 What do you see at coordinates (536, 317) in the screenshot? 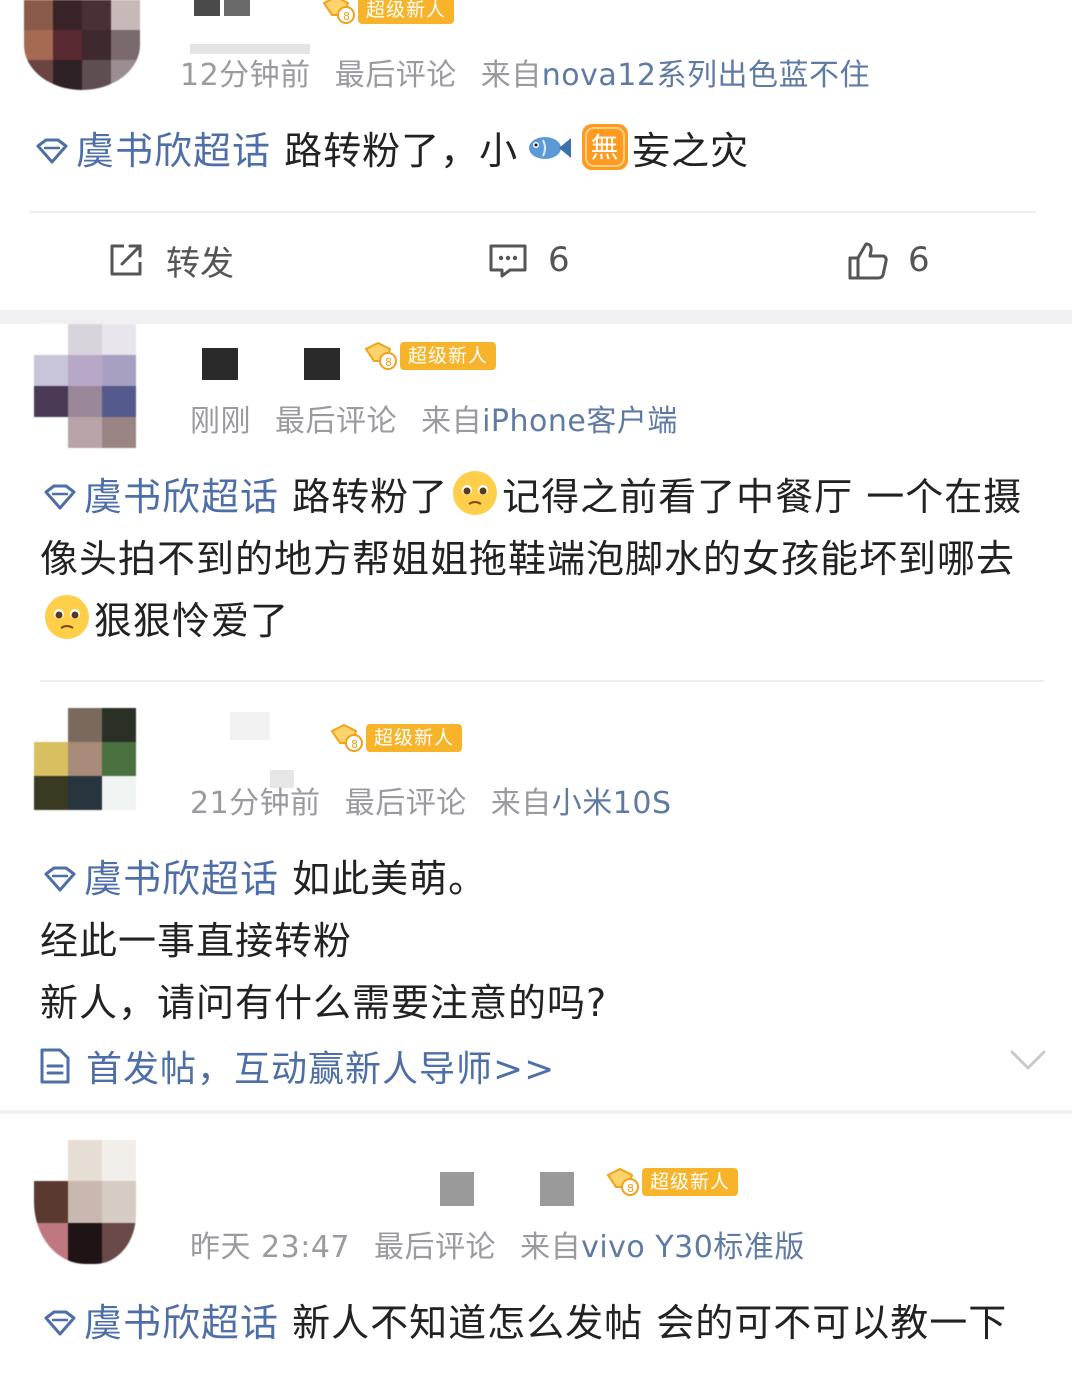
I see `post-separator` at bounding box center [536, 317].